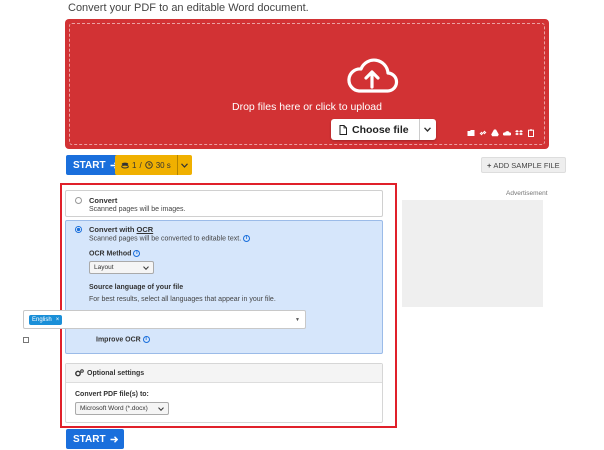 This screenshot has height=450, width=604. I want to click on ocr-option-title: Convert with OCR, so click(121, 229).